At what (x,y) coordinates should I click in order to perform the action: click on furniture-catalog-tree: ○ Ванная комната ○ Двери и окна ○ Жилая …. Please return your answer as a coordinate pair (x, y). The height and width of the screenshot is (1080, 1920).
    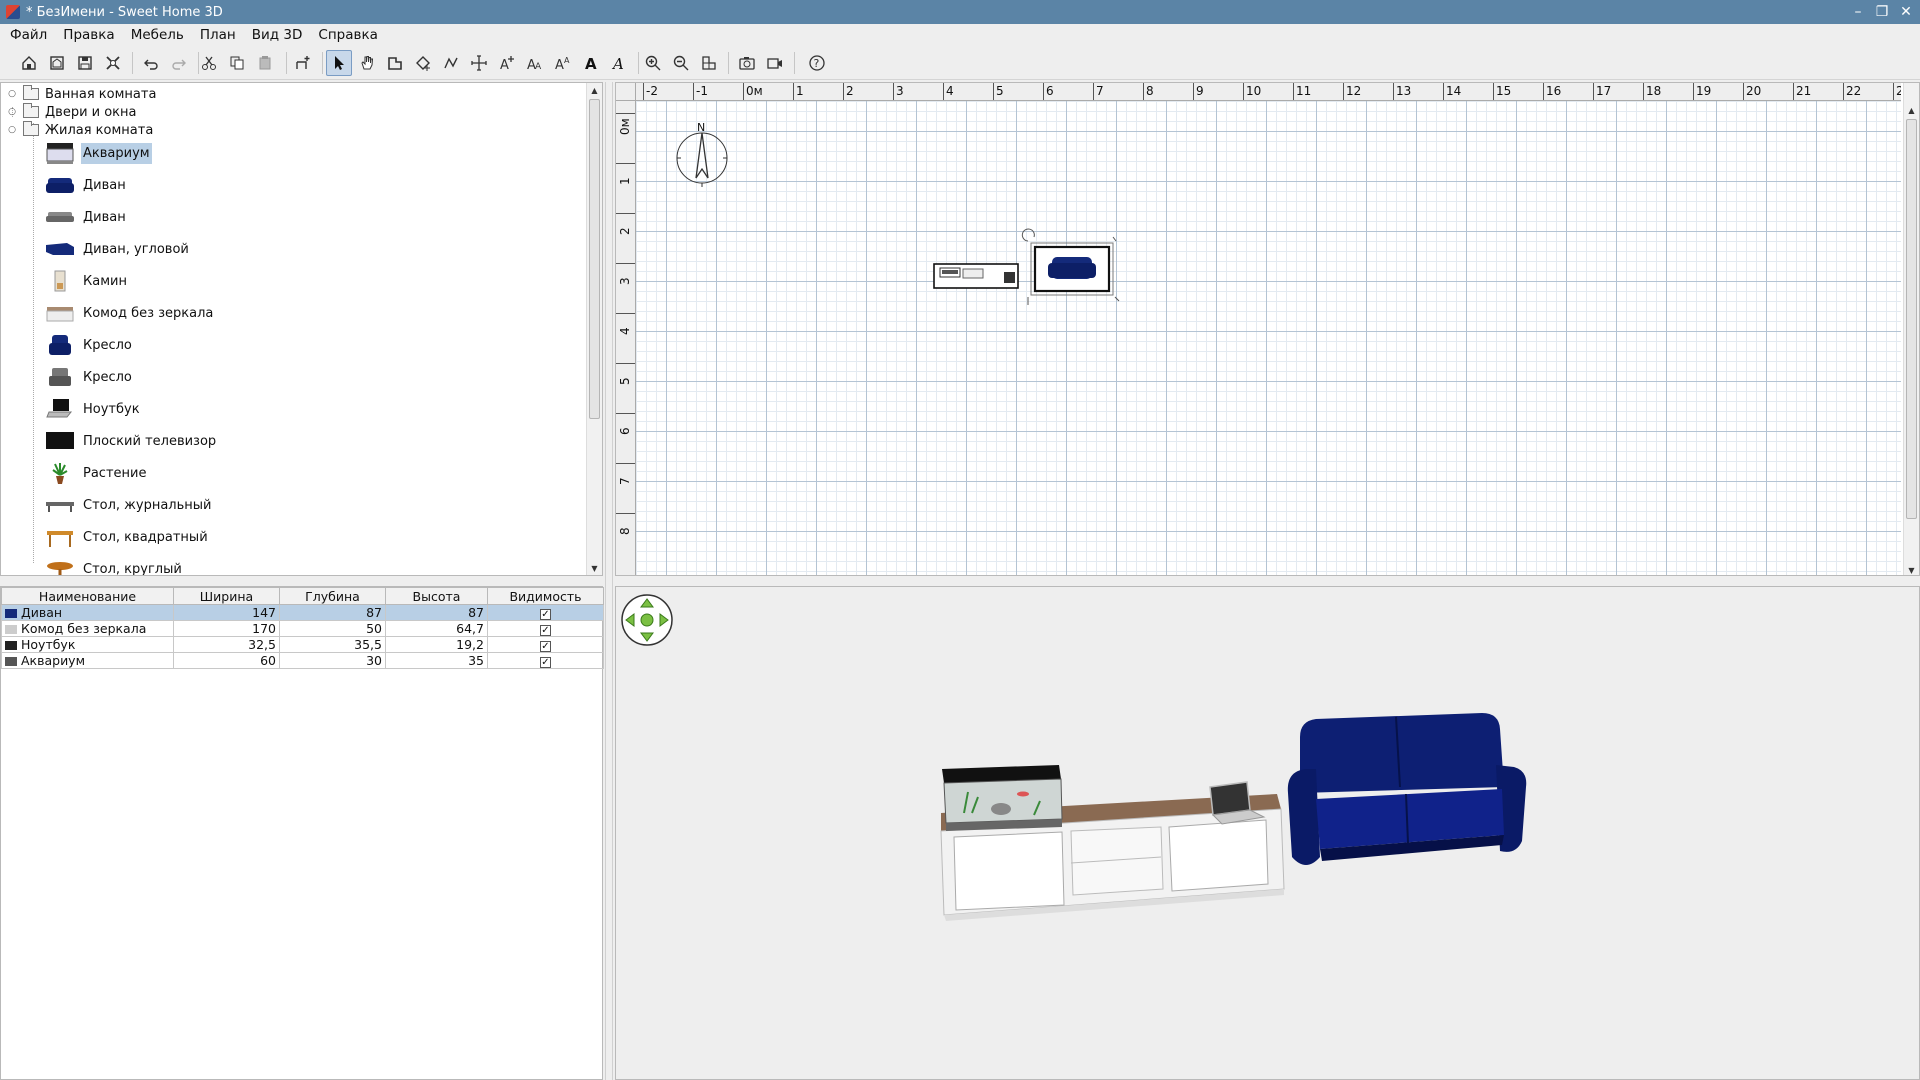
    Looking at the image, I should click on (301, 329).